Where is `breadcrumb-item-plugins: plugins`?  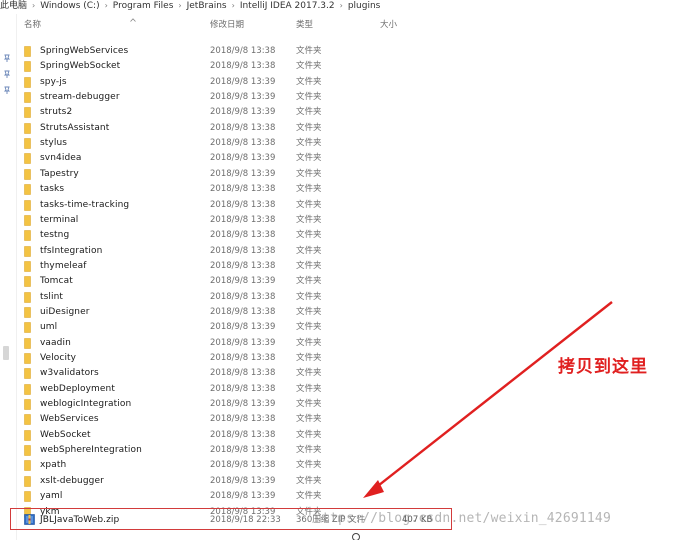 breadcrumb-item-plugins: plugins is located at coordinates (364, 6).